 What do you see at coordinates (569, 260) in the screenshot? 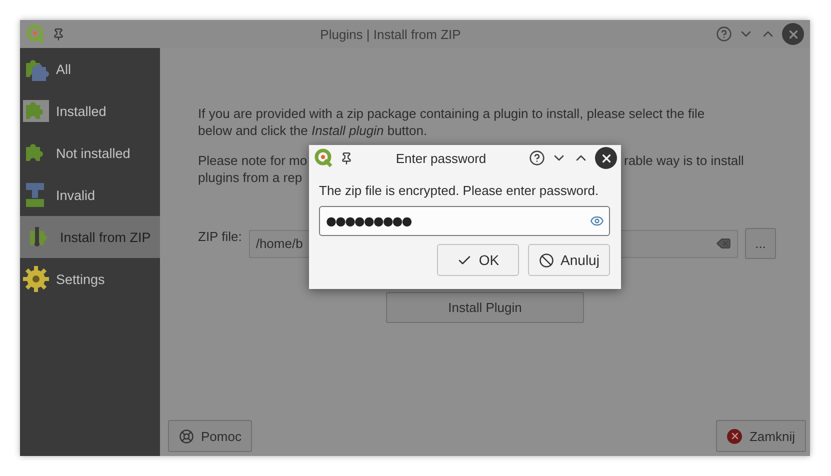
I see `cancel-button: Anuluj` at bounding box center [569, 260].